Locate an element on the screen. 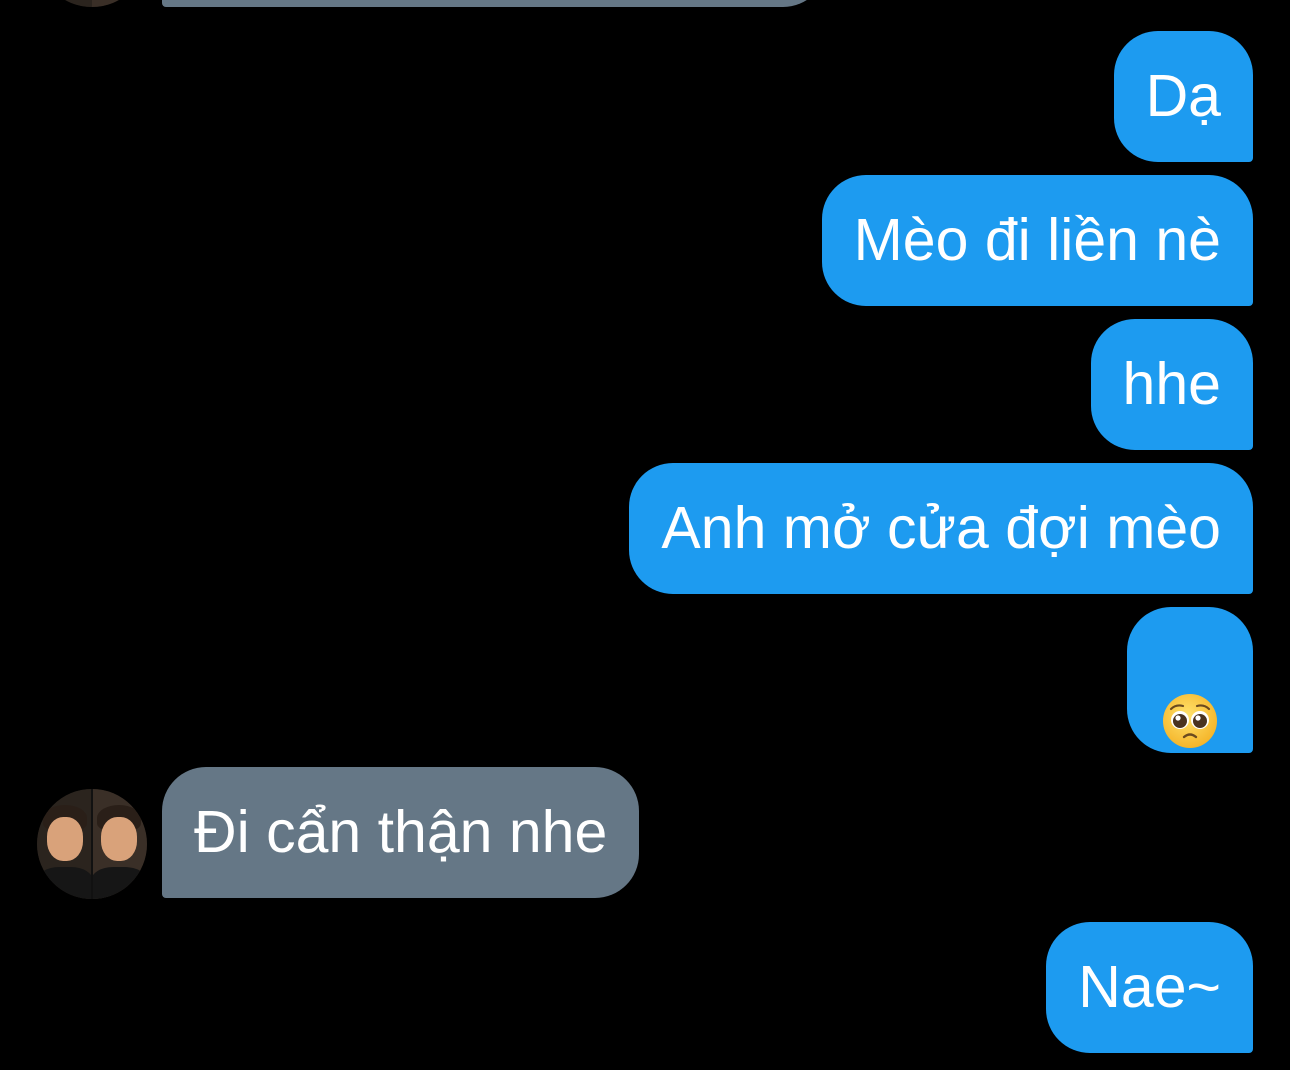 This screenshot has width=1290, height=1070. message-text: hhe is located at coordinates (1171, 384).